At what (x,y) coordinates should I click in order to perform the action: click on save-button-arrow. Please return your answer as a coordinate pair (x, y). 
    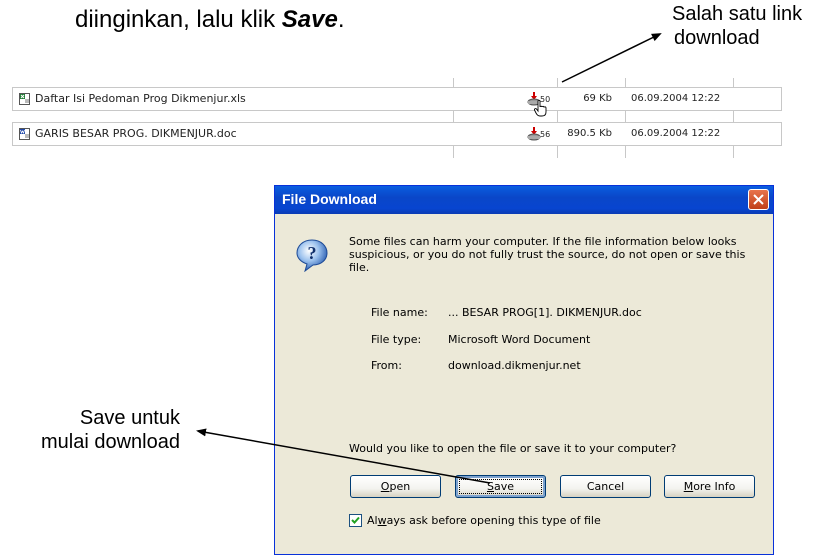
    Looking at the image, I should click on (343, 456).